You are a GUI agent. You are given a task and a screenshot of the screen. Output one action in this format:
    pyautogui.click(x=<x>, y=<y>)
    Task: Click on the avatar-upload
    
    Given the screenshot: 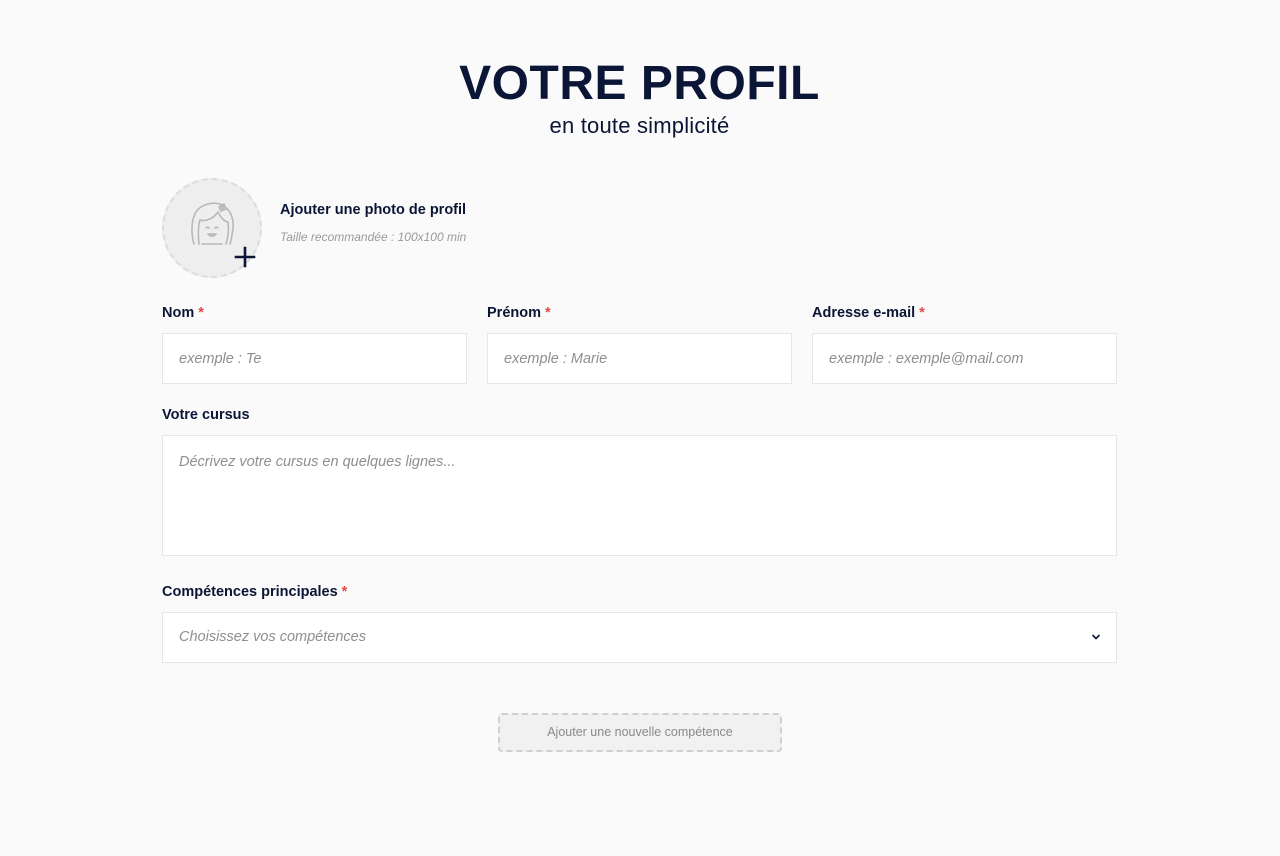 What is the action you would take?
    pyautogui.click(x=212, y=228)
    